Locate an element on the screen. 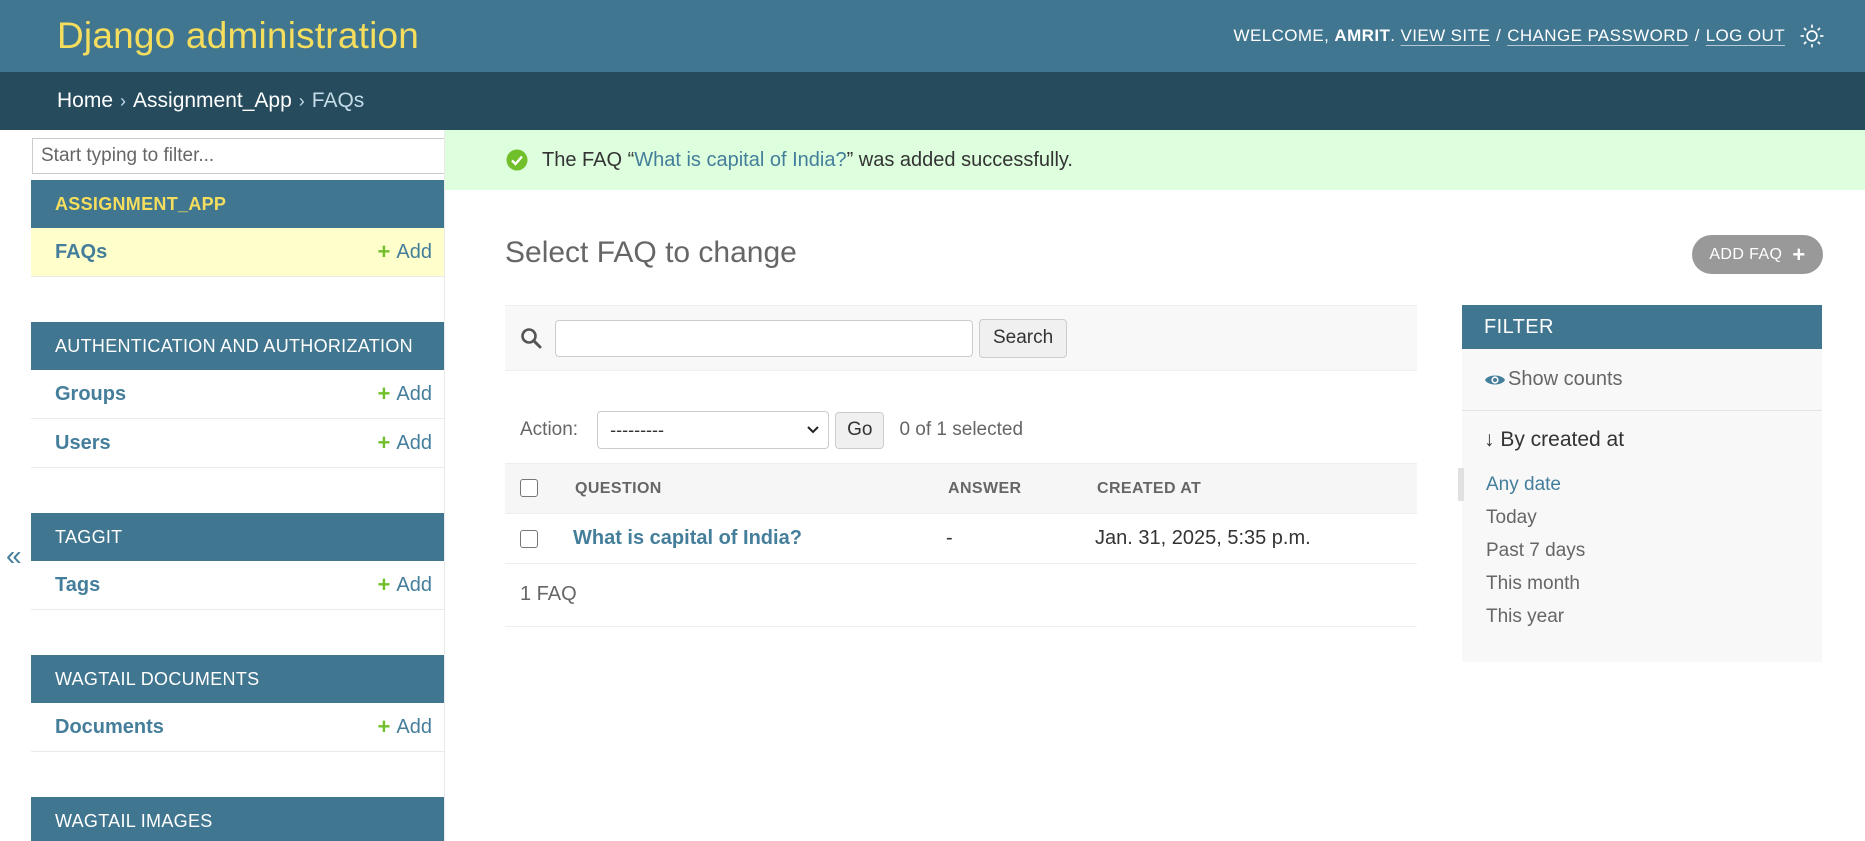 The height and width of the screenshot is (841, 1865). sidebar-item-groups: Groups + Add is located at coordinates (237, 394).